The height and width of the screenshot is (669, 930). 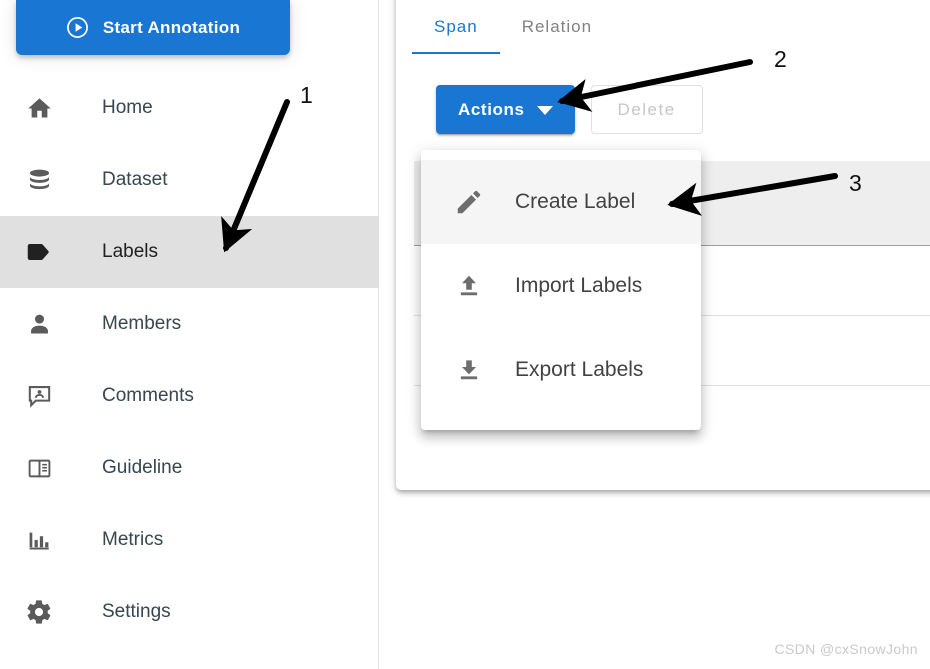 I want to click on bar-chart-icon, so click(x=39, y=540).